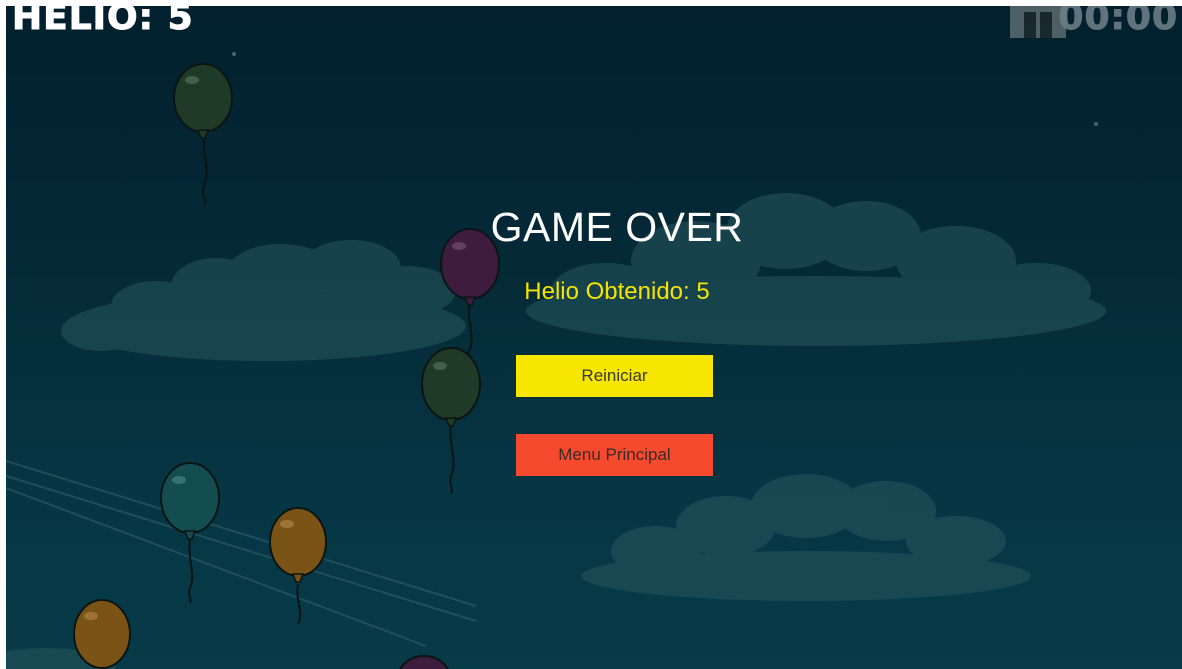  Describe the element at coordinates (298, 566) in the screenshot. I see `balloon-orange-left` at that location.